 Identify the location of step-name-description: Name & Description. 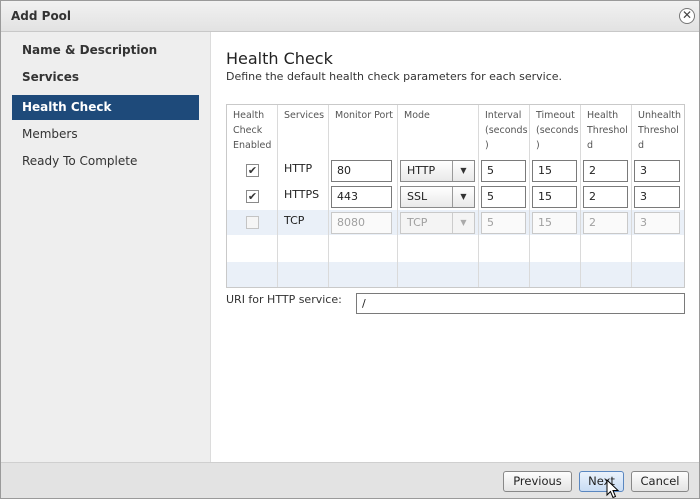
(105, 50).